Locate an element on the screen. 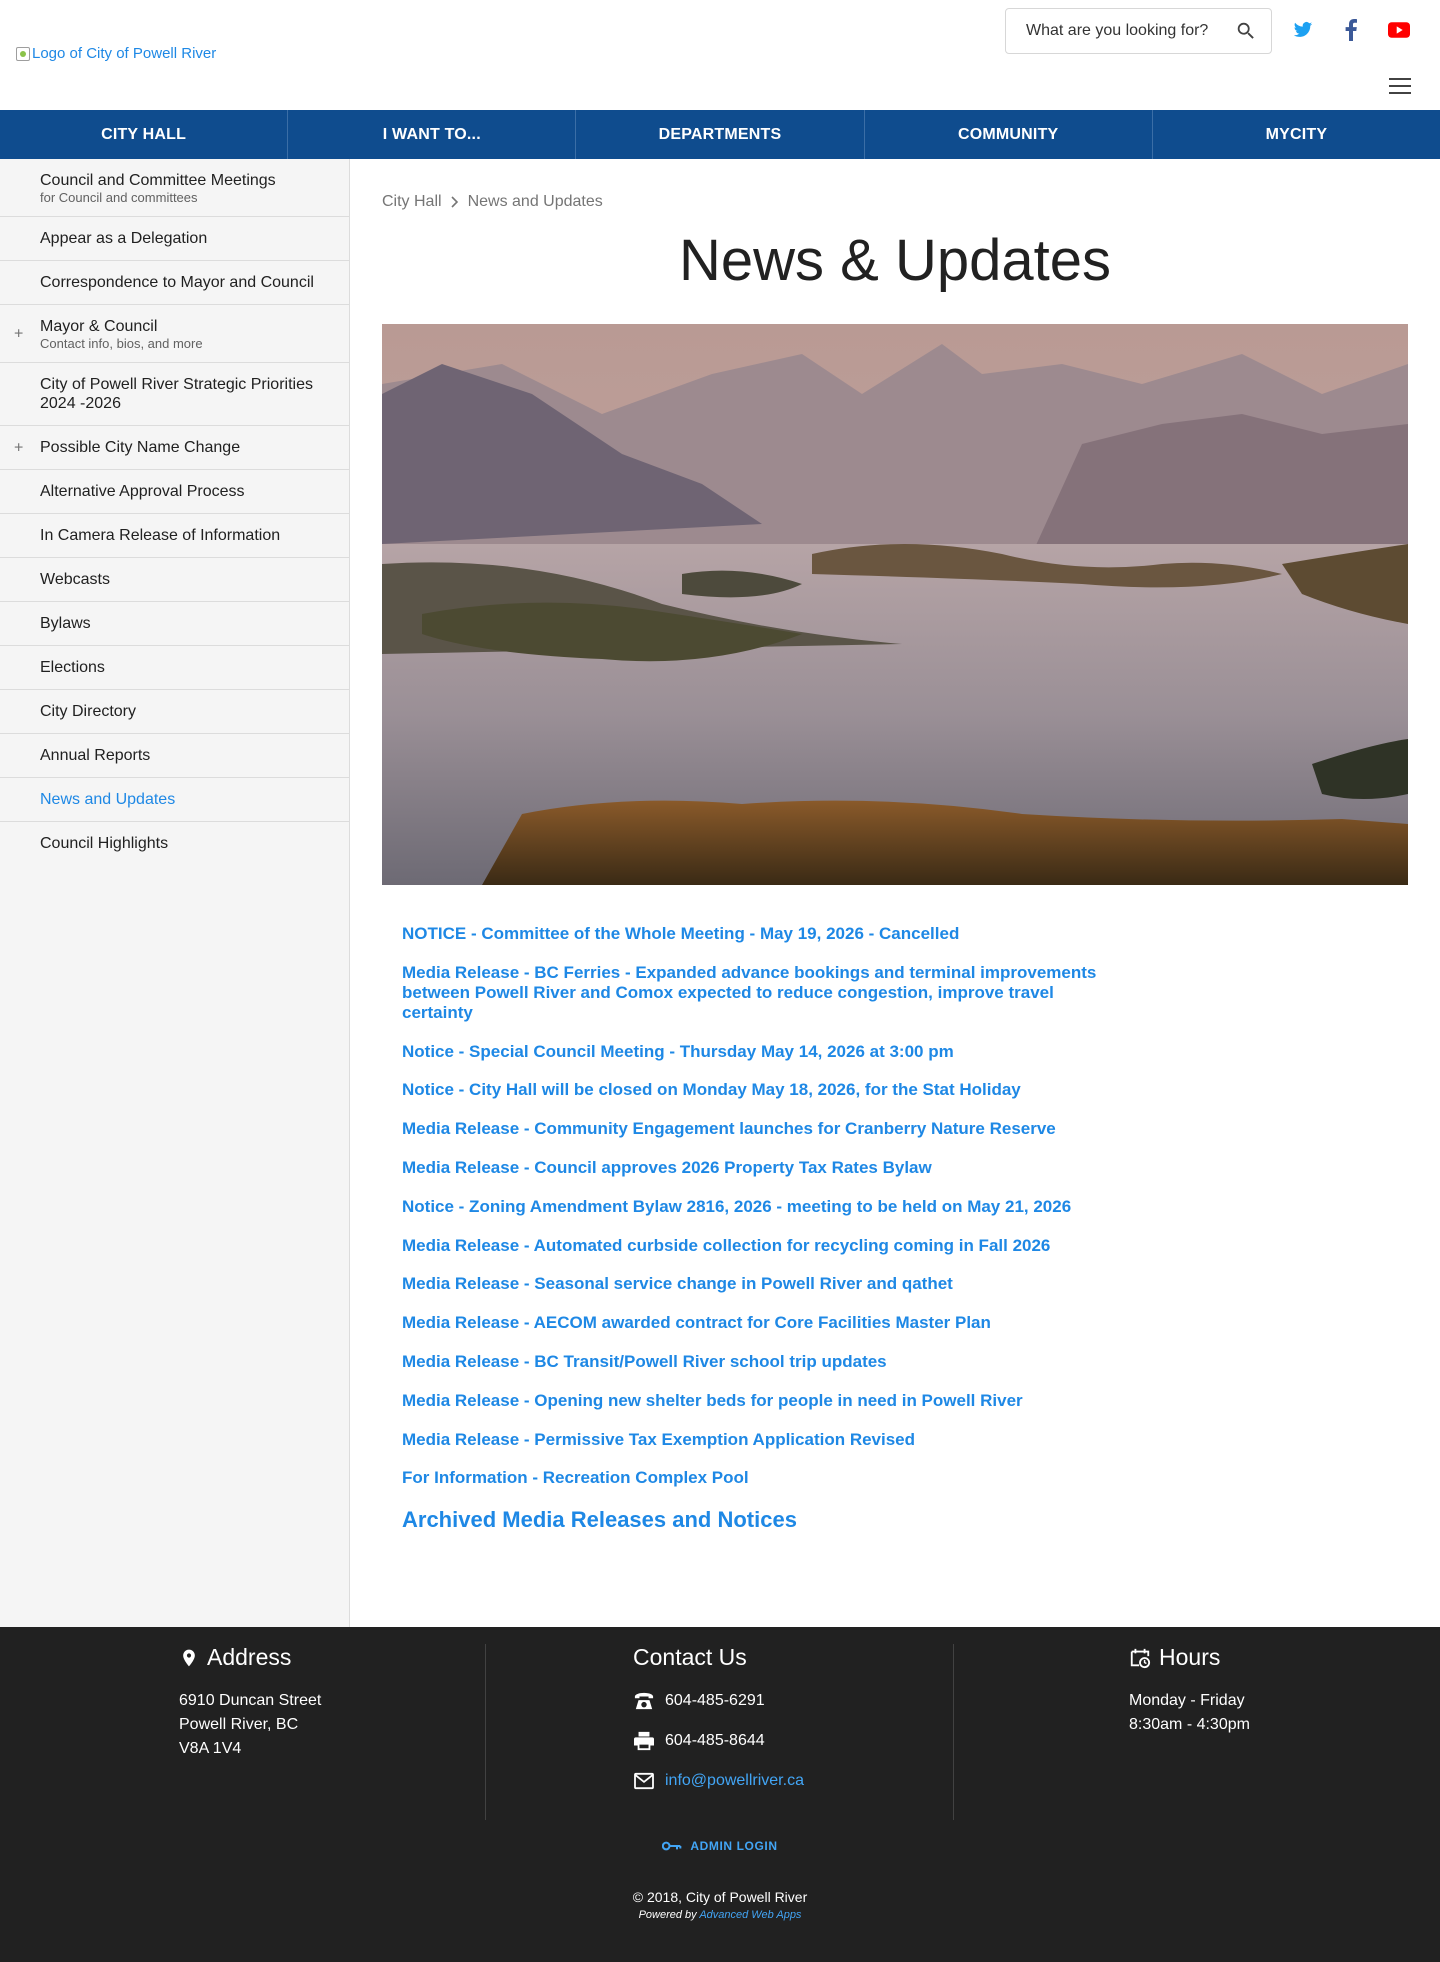  calendar-clock-icon is located at coordinates (1140, 1658).